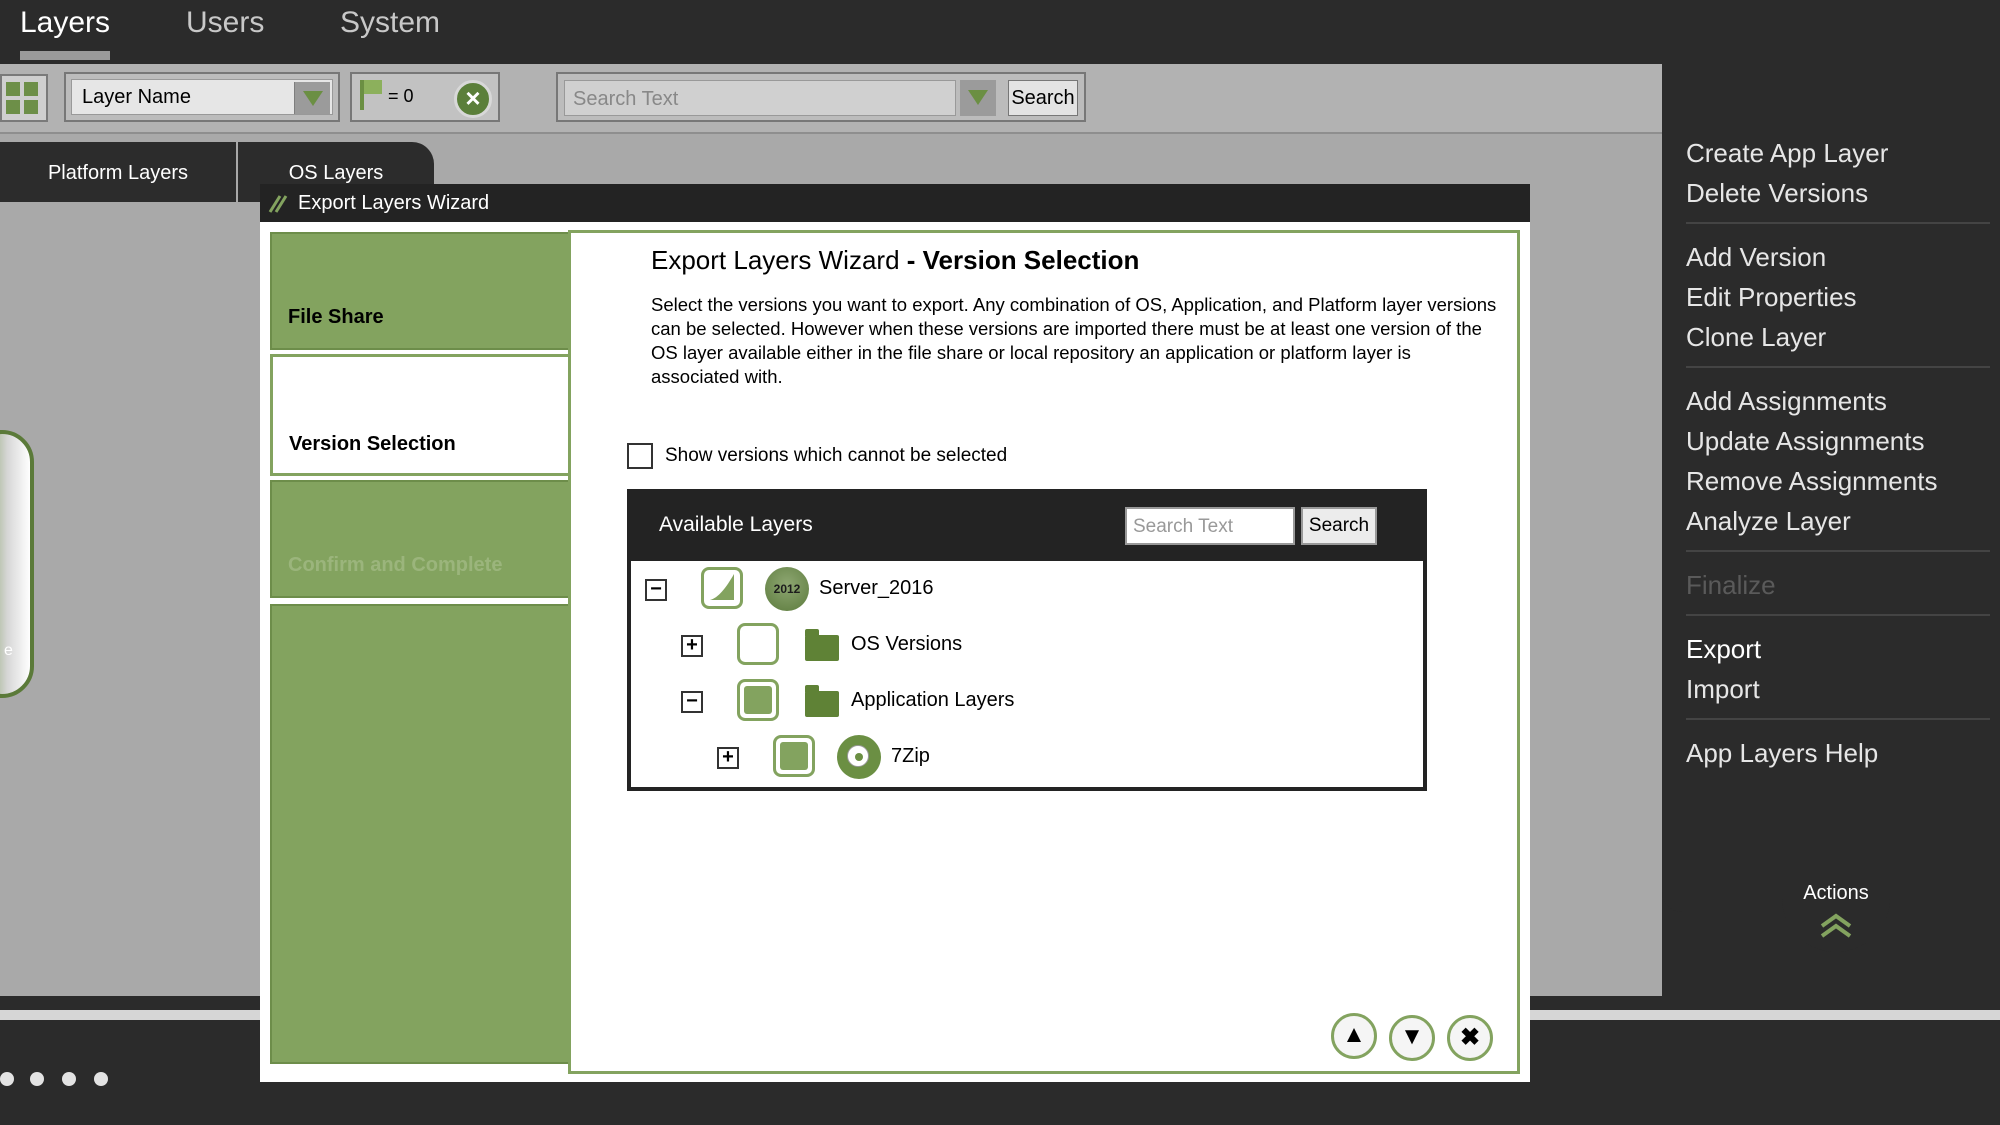 The image size is (2000, 1125). Describe the element at coordinates (420, 834) in the screenshot. I see `steps-filler` at that location.